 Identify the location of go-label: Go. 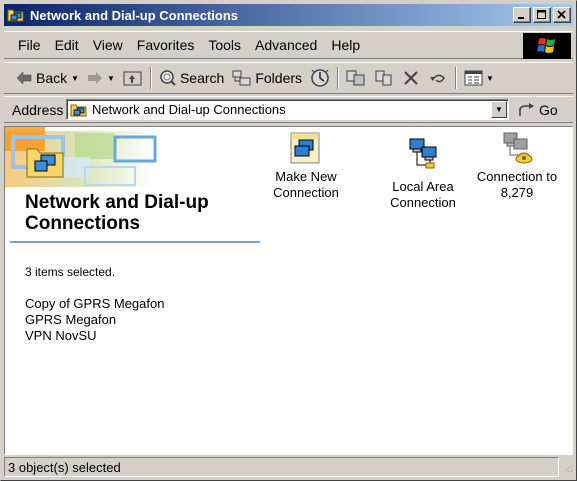
(548, 110).